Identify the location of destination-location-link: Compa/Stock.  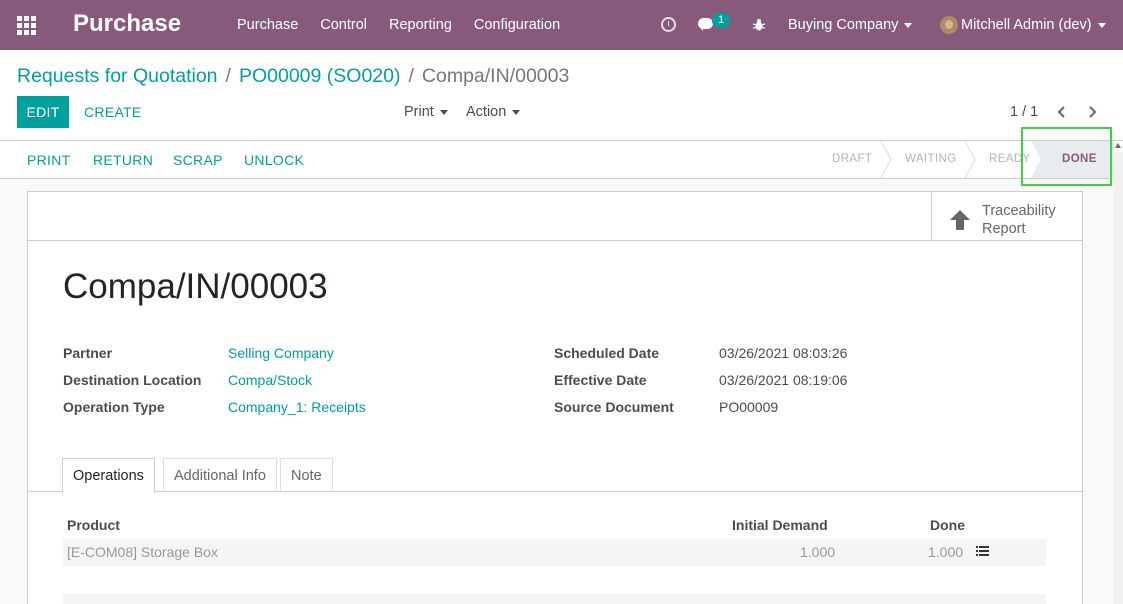
(270, 380).